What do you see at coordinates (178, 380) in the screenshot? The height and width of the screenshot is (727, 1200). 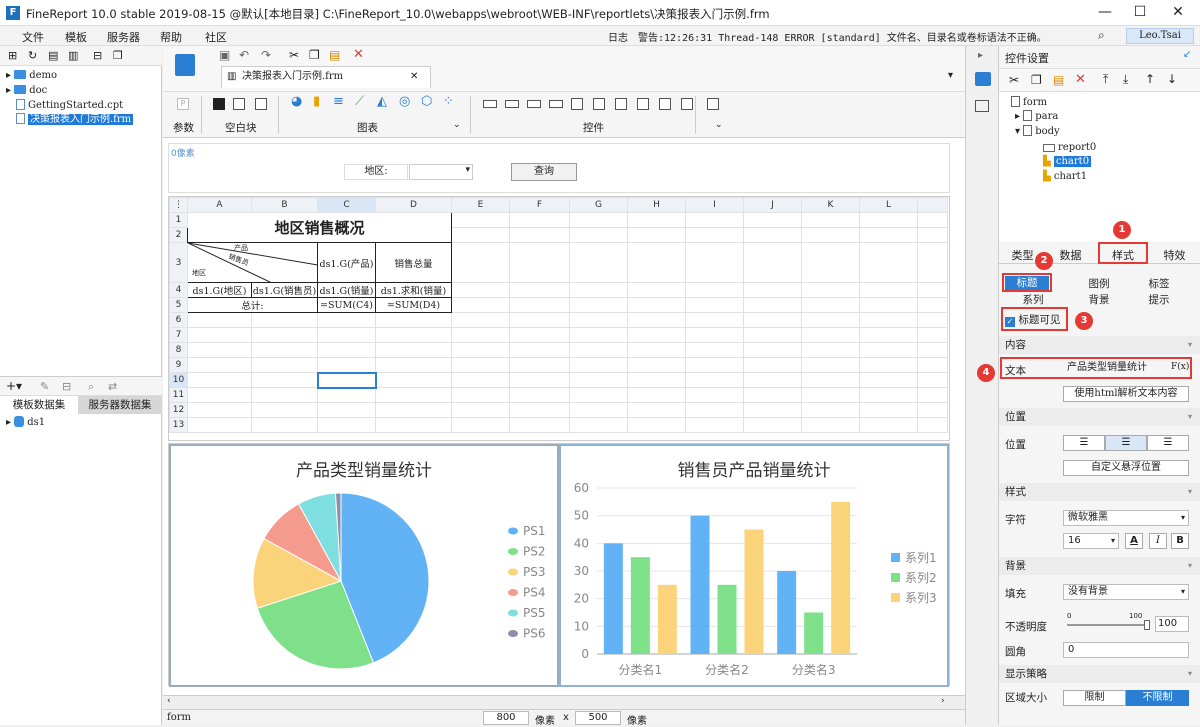 I see `row-header: 10` at bounding box center [178, 380].